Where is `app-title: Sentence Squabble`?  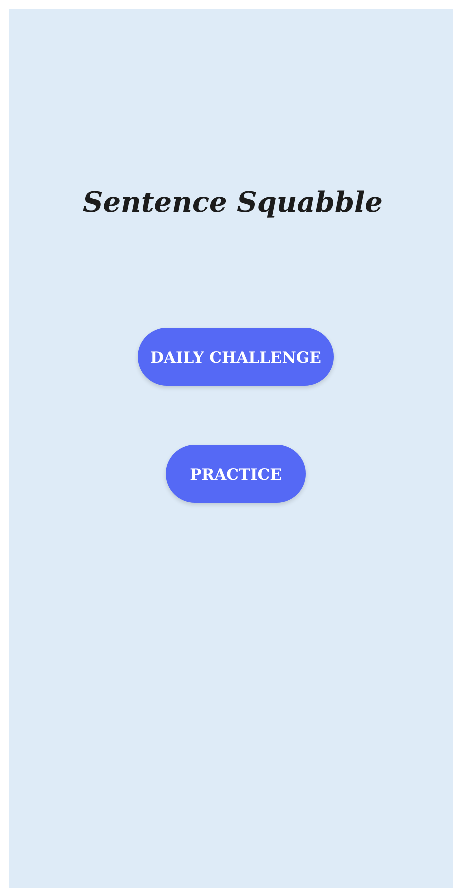
app-title: Sentence Squabble is located at coordinates (232, 203).